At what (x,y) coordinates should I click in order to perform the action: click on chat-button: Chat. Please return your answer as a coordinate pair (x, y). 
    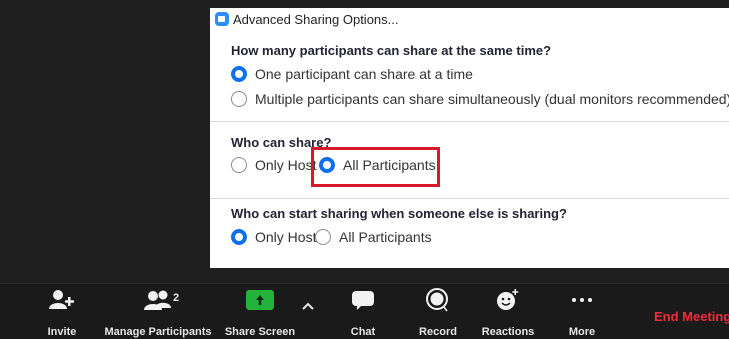
    Looking at the image, I should click on (363, 311).